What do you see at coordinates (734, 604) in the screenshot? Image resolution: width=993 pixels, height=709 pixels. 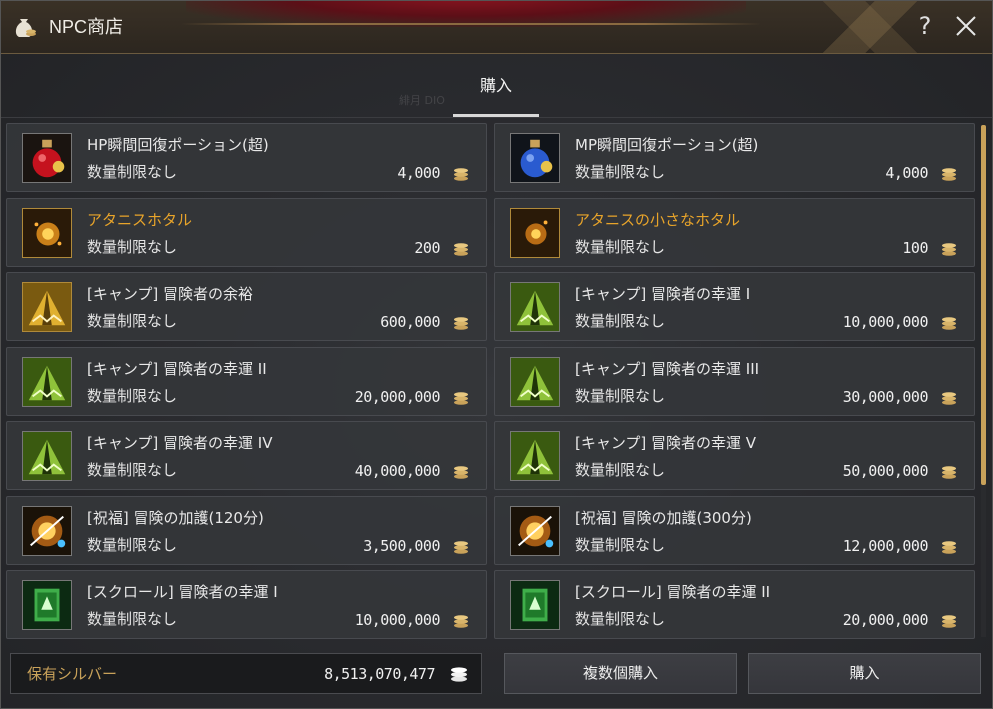 I see `shop-item: [スクロール] 冒険者の幸運 II 数量制限なし 20,000,000` at bounding box center [734, 604].